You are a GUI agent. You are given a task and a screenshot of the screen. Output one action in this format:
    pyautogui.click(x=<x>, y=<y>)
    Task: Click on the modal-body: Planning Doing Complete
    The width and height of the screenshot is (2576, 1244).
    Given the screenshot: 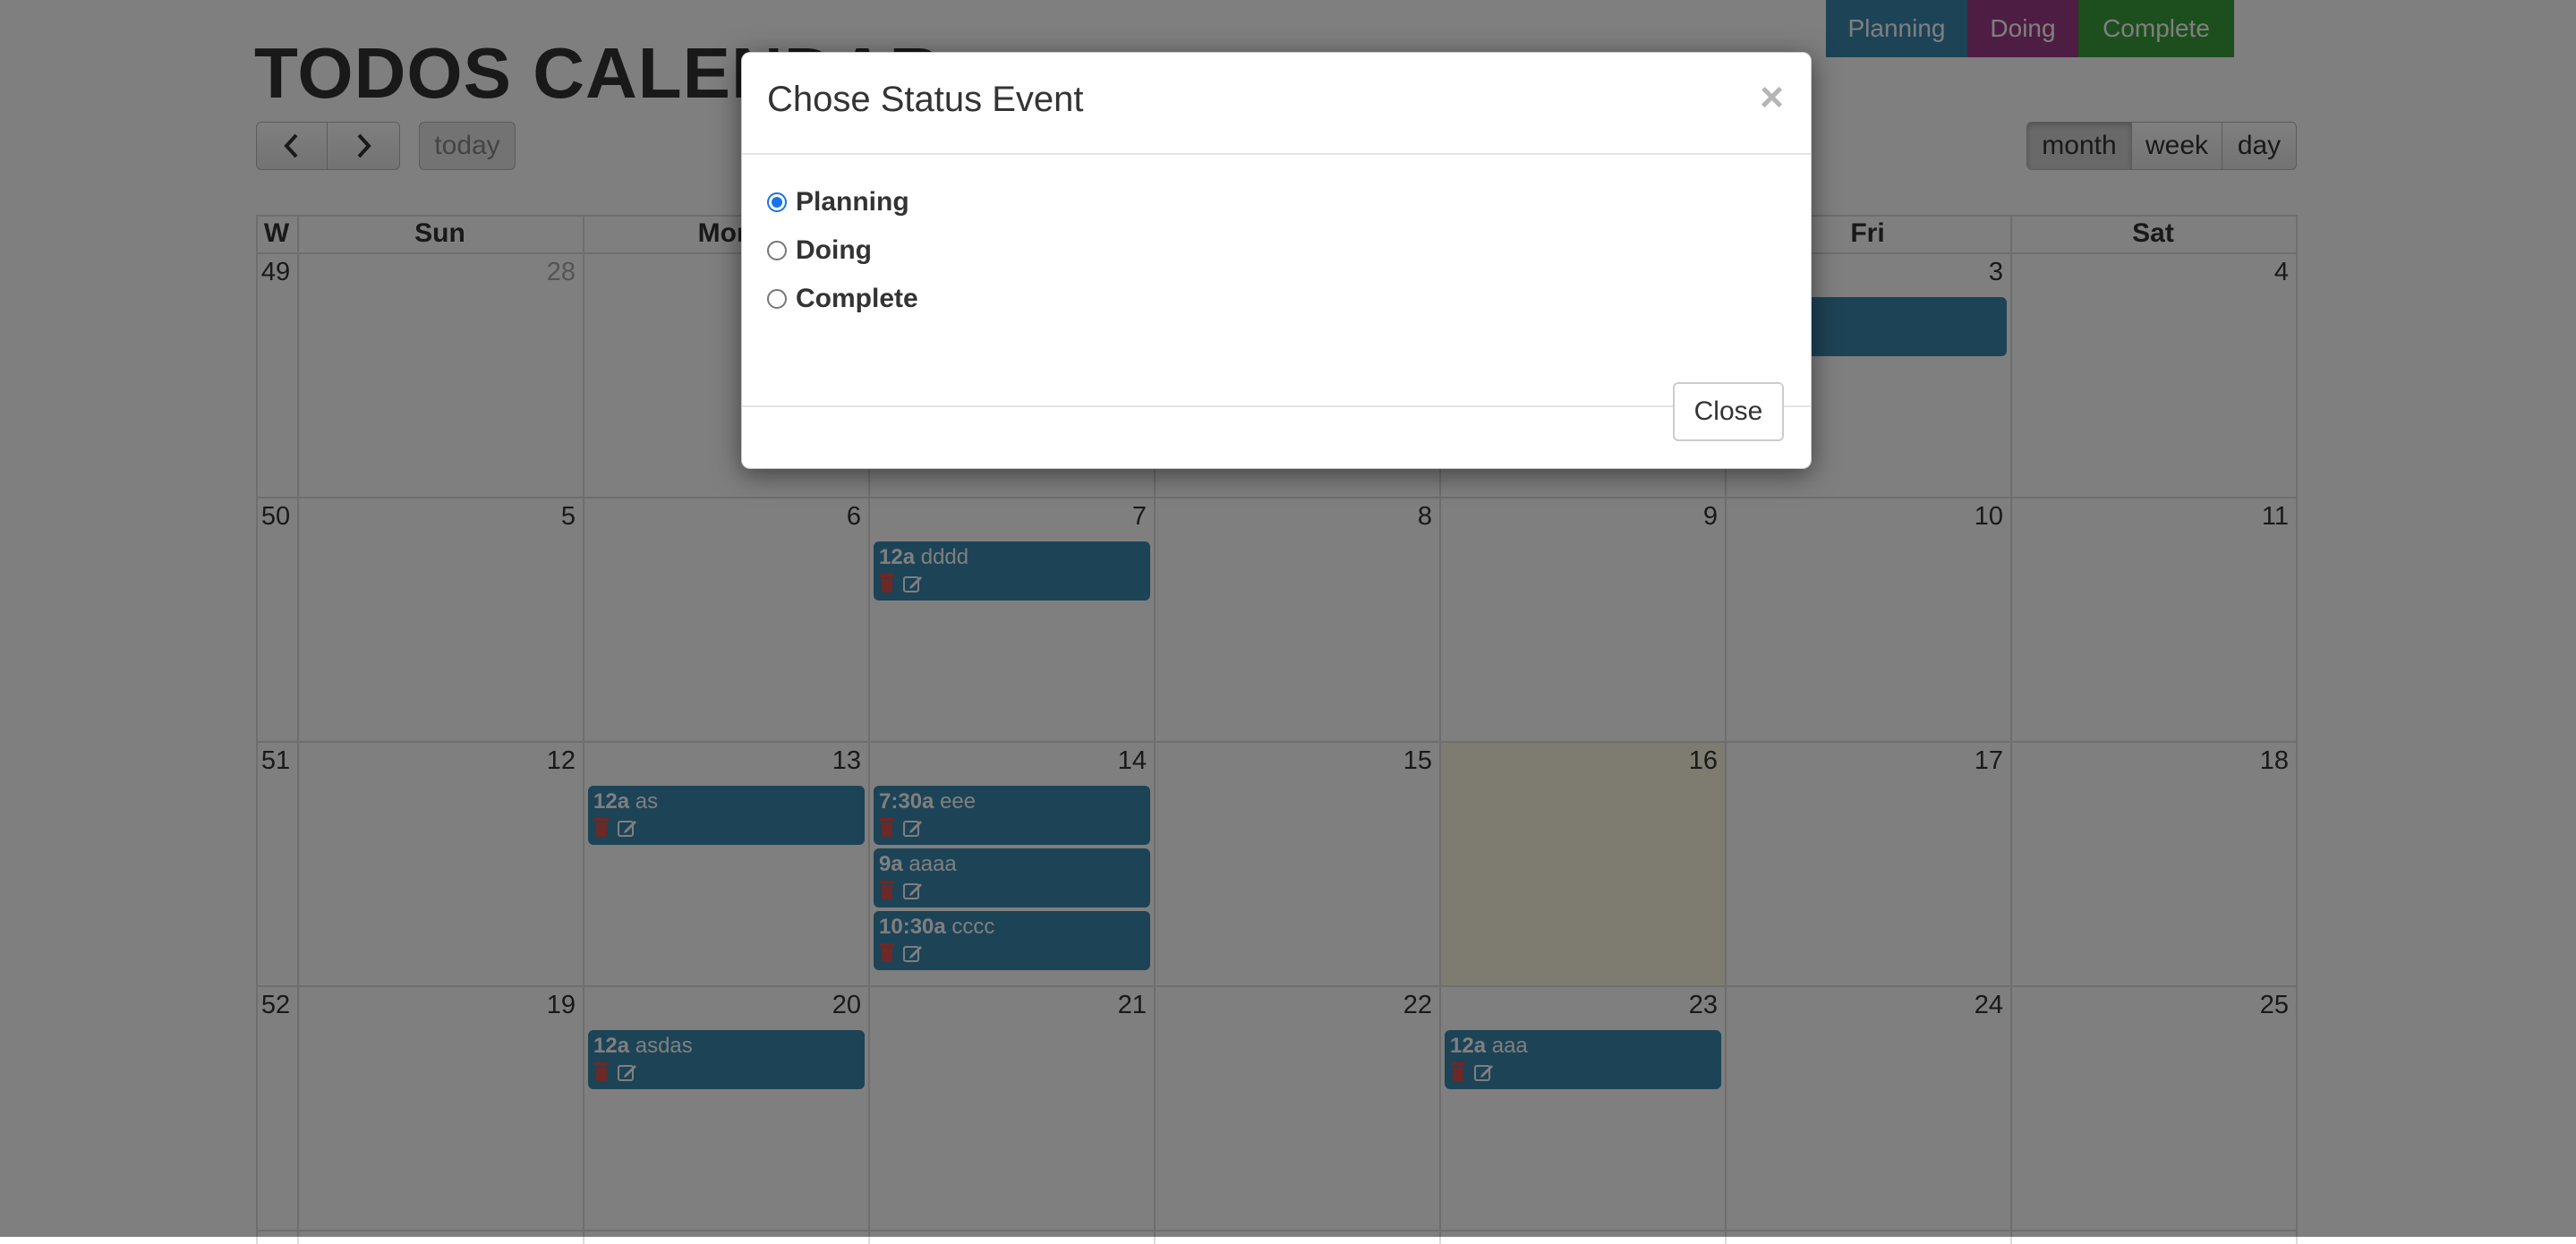 What is the action you would take?
    pyautogui.click(x=1276, y=280)
    